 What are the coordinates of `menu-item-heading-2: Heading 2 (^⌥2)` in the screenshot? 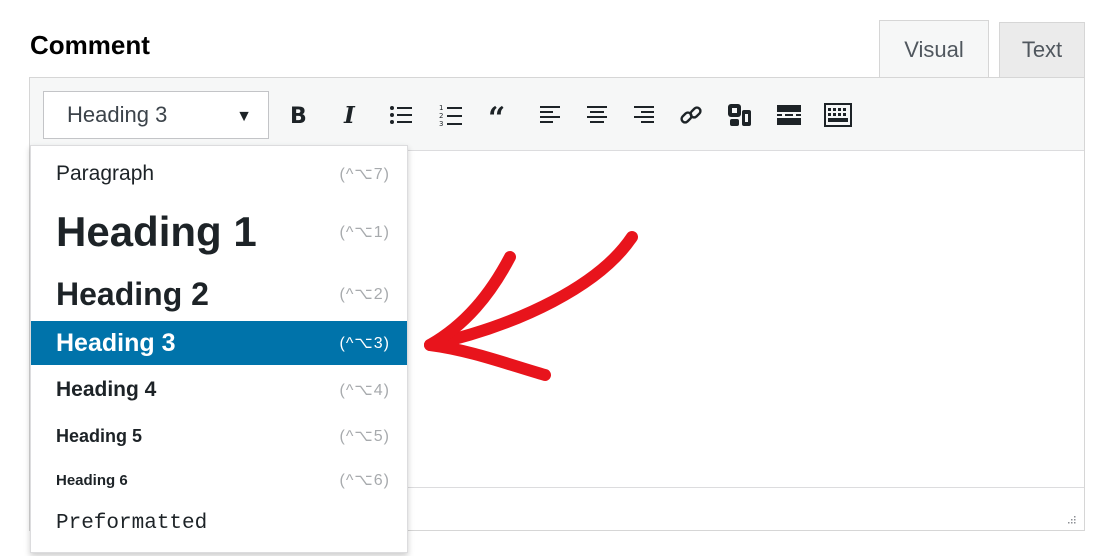 It's located at (219, 294).